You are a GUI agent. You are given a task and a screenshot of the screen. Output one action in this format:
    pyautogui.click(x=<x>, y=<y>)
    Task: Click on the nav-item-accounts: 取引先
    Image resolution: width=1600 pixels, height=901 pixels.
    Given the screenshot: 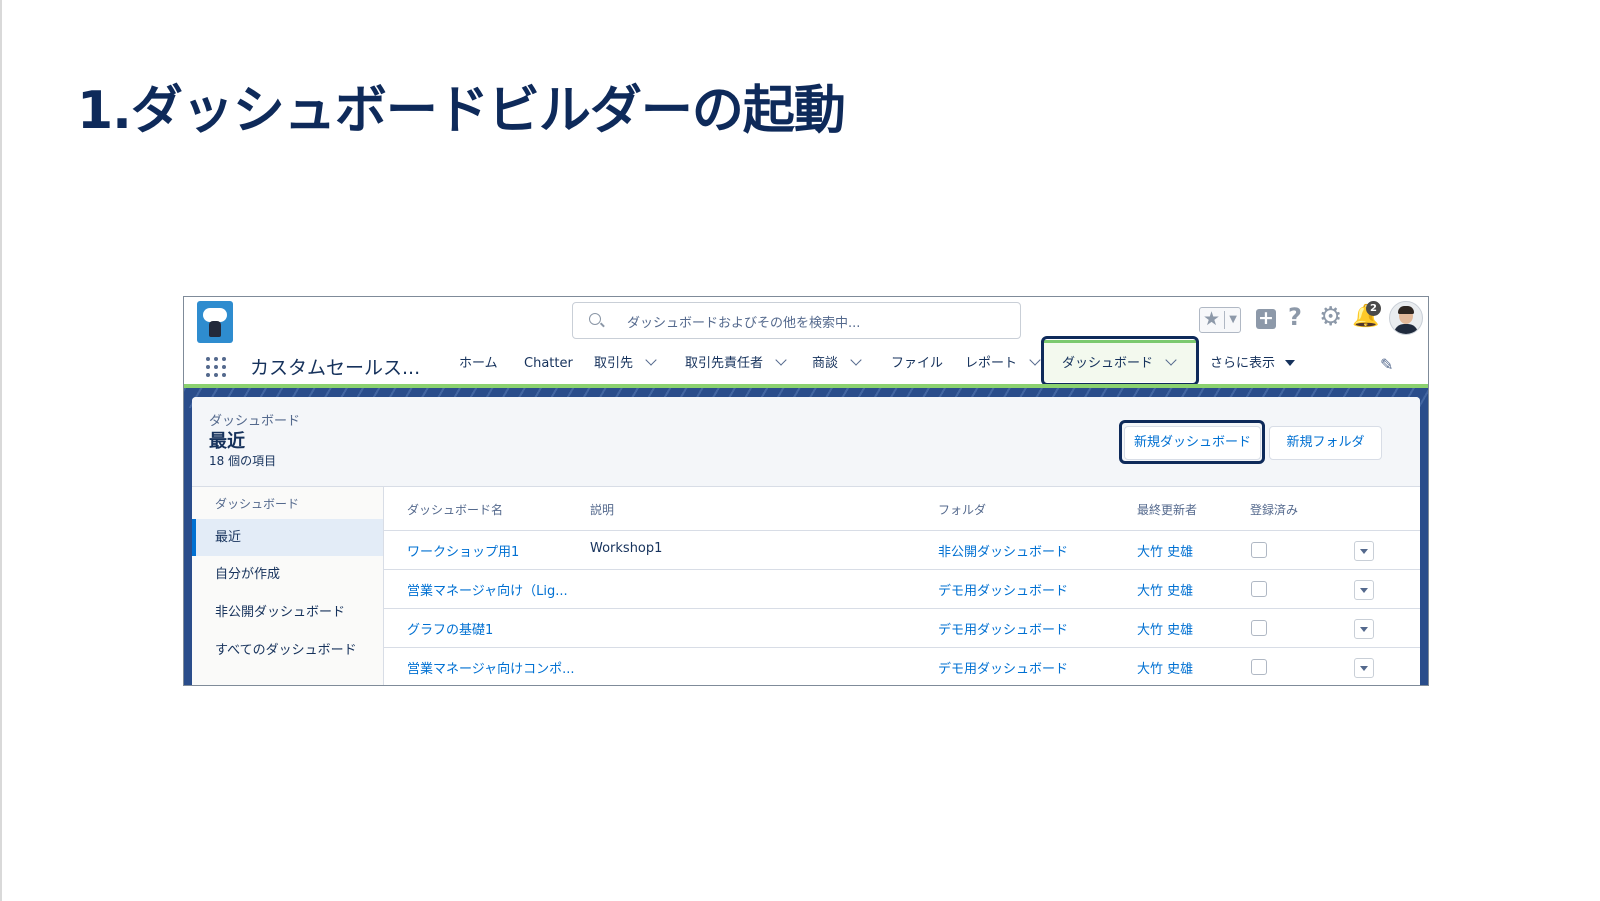 What is the action you would take?
    pyautogui.click(x=625, y=364)
    